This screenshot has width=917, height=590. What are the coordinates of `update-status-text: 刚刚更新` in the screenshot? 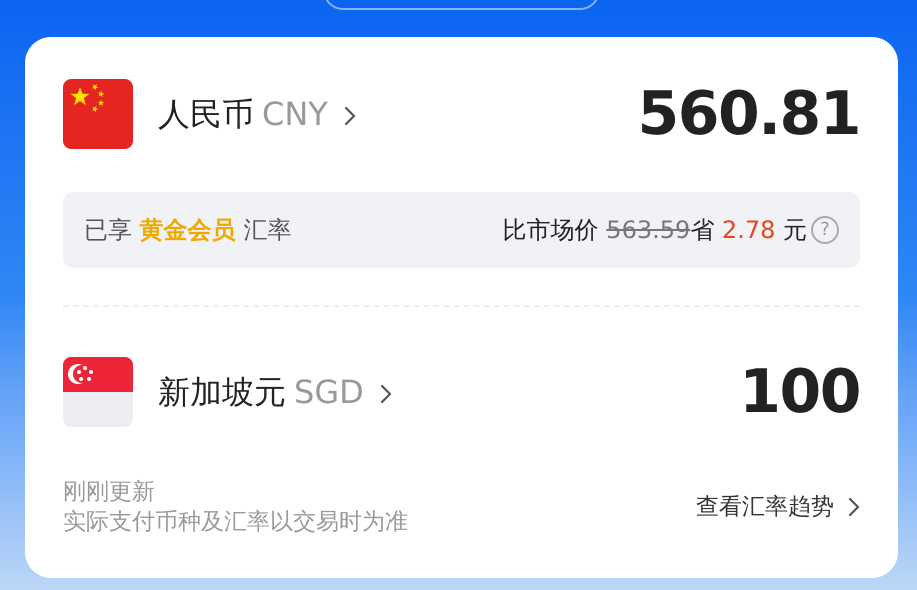 It's located at (109, 492).